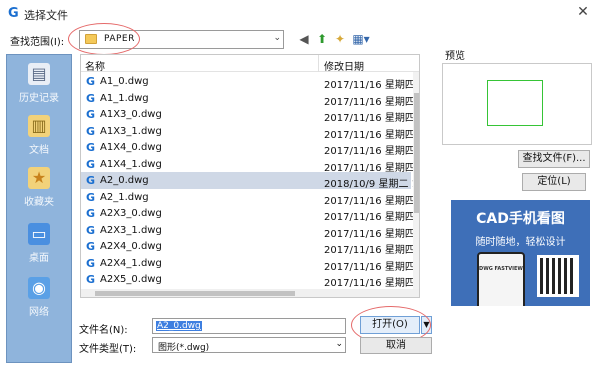 Image resolution: width=600 pixels, height=368 pixels. What do you see at coordinates (455, 56) in the screenshot?
I see `preview-label: 预览` at bounding box center [455, 56].